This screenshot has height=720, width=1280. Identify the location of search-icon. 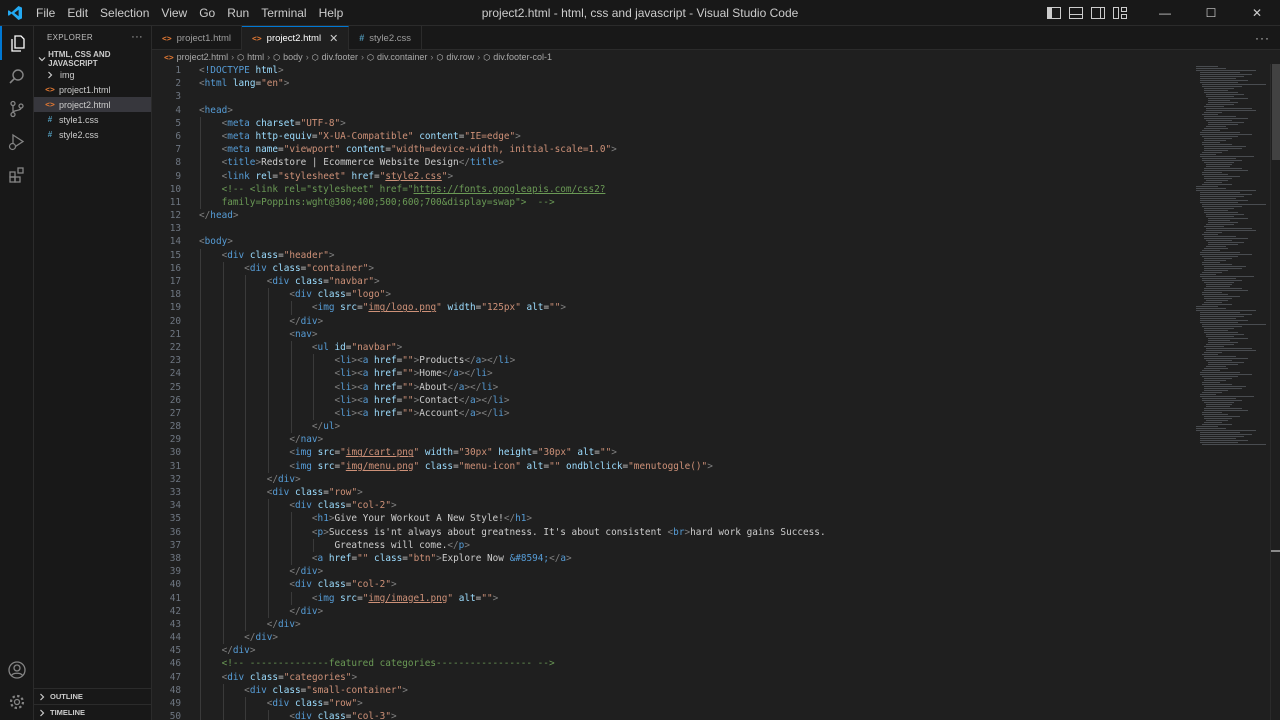
(17, 77).